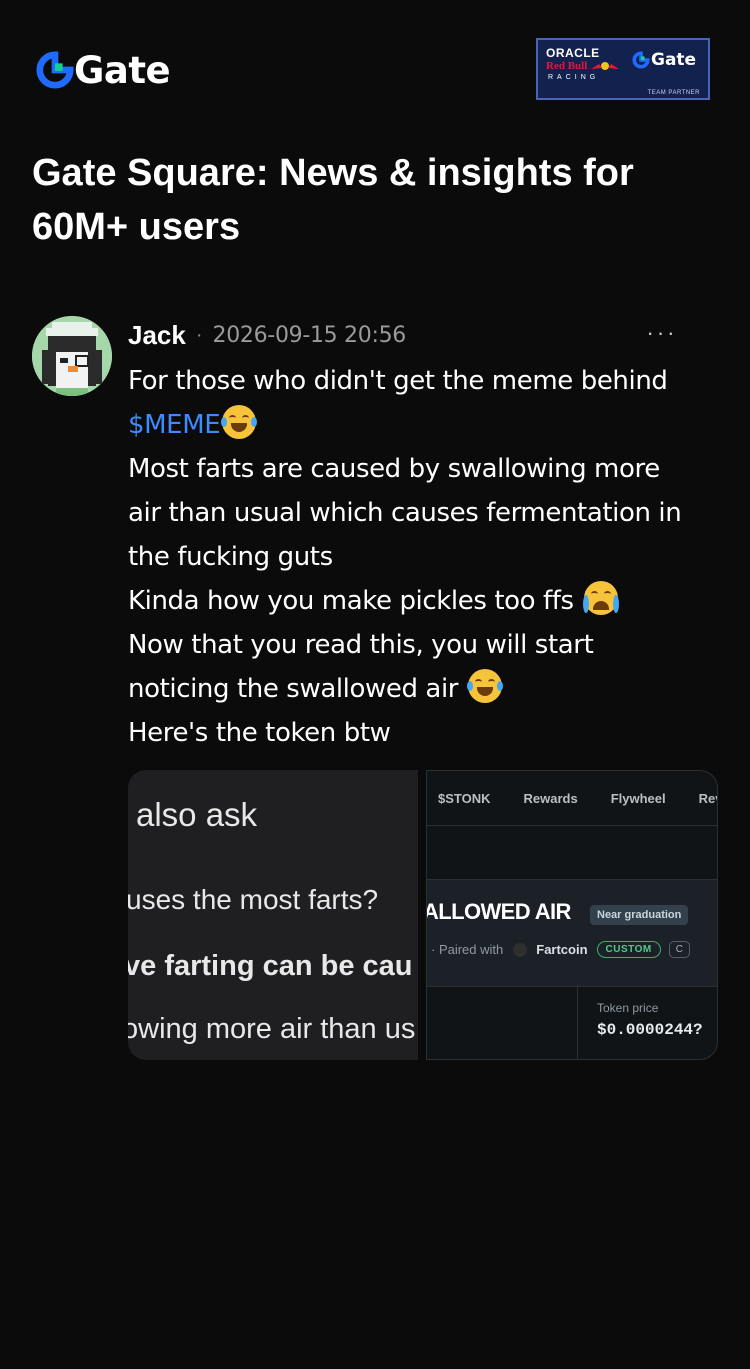  Describe the element at coordinates (309, 335) in the screenshot. I see `post-timestamp: 2026-09-15 20:56` at that location.